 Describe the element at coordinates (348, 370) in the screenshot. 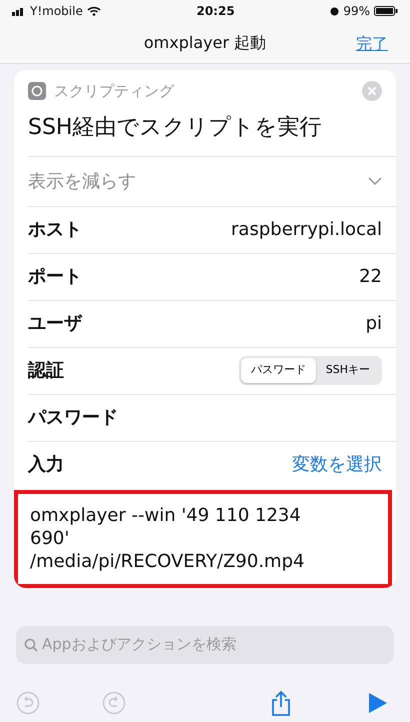

I see `segment-tab: SSHキー` at that location.